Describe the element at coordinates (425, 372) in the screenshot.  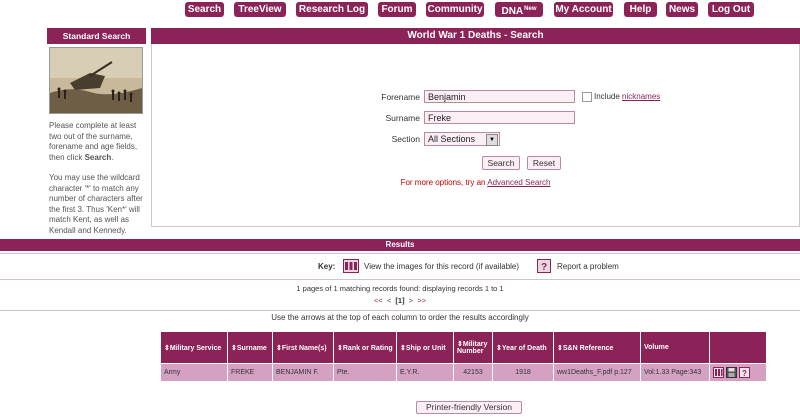
I see `cell-ship-unit: E.Y.R.` at that location.